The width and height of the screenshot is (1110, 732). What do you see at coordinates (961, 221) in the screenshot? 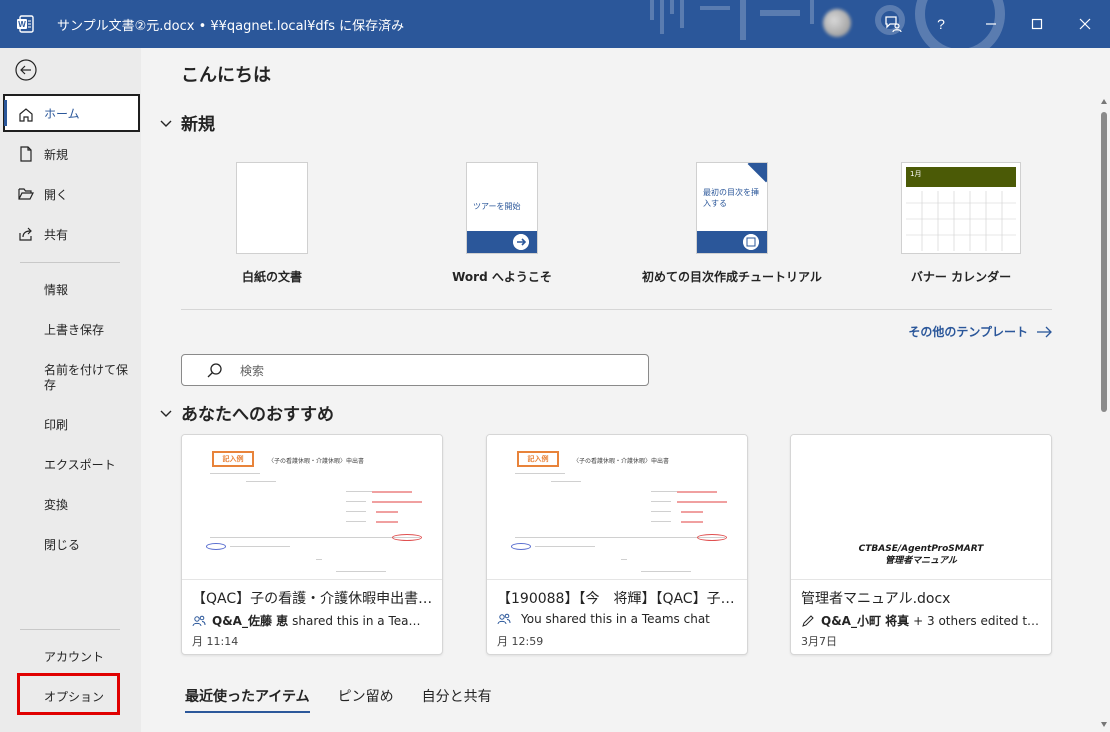
I see `calendar-grid` at bounding box center [961, 221].